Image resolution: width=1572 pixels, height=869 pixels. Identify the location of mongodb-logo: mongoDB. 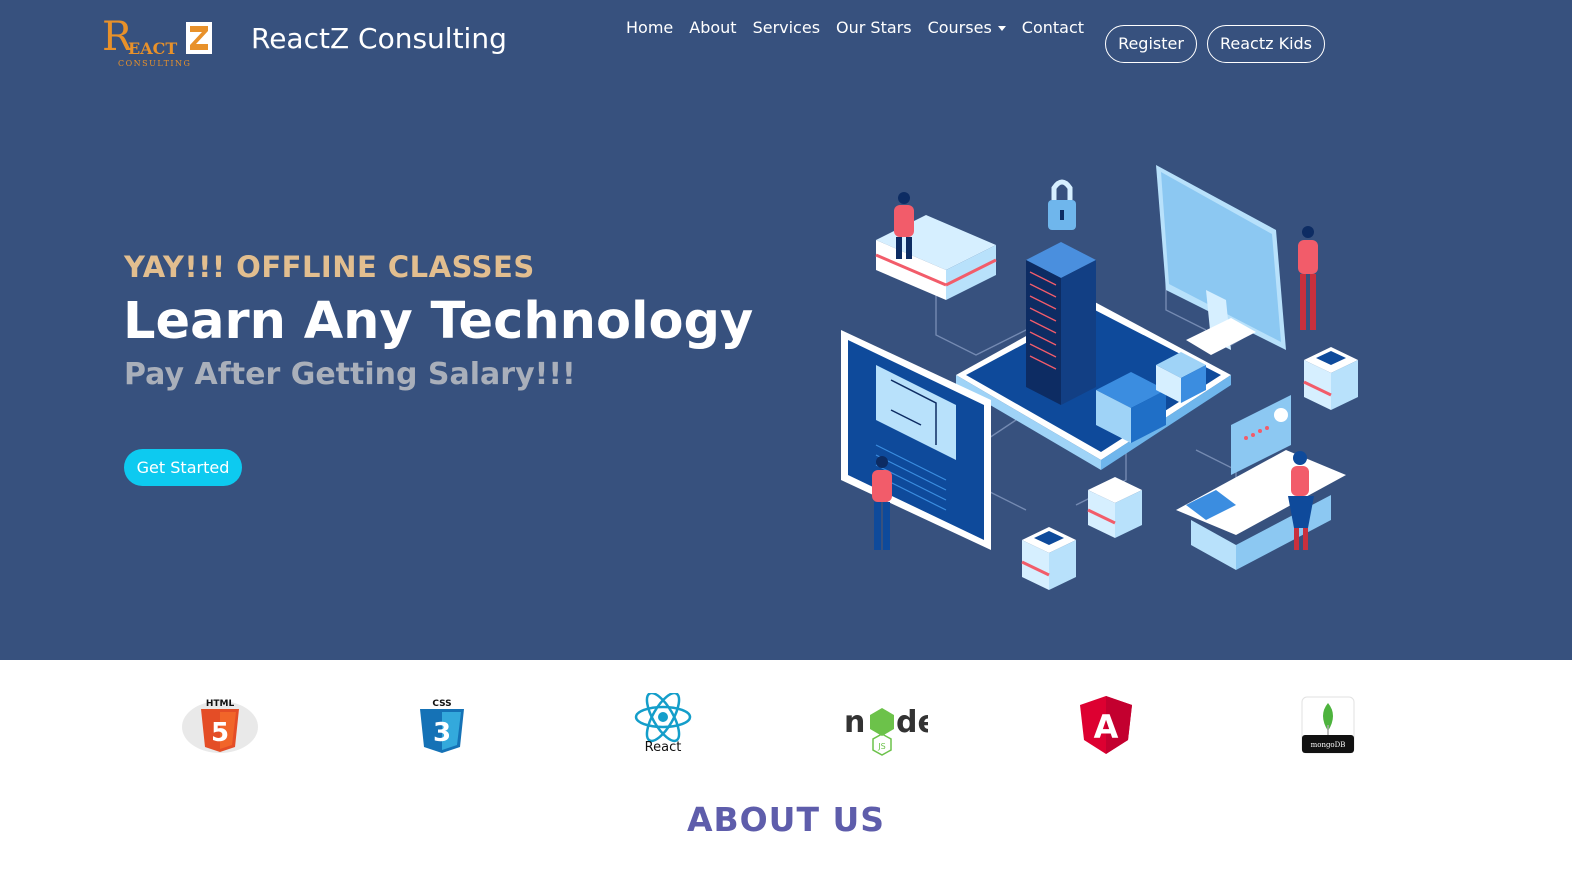
(1328, 725).